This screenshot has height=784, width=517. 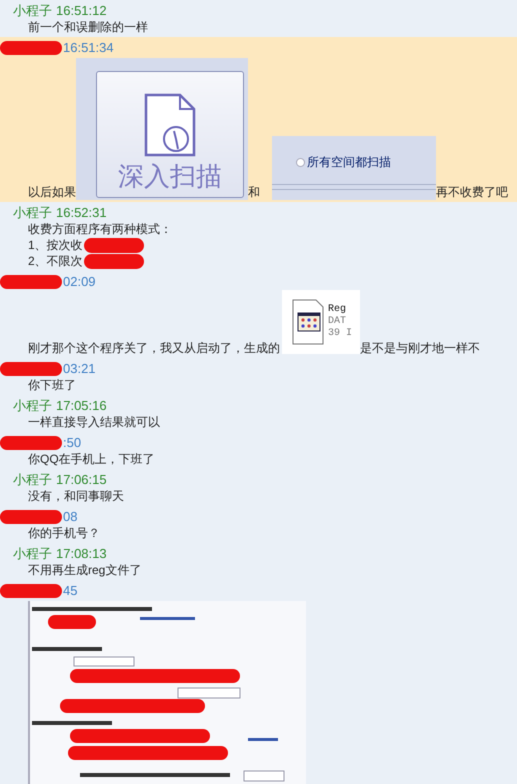 What do you see at coordinates (81, 213) in the screenshot?
I see `message-time: 16:52:31` at bounding box center [81, 213].